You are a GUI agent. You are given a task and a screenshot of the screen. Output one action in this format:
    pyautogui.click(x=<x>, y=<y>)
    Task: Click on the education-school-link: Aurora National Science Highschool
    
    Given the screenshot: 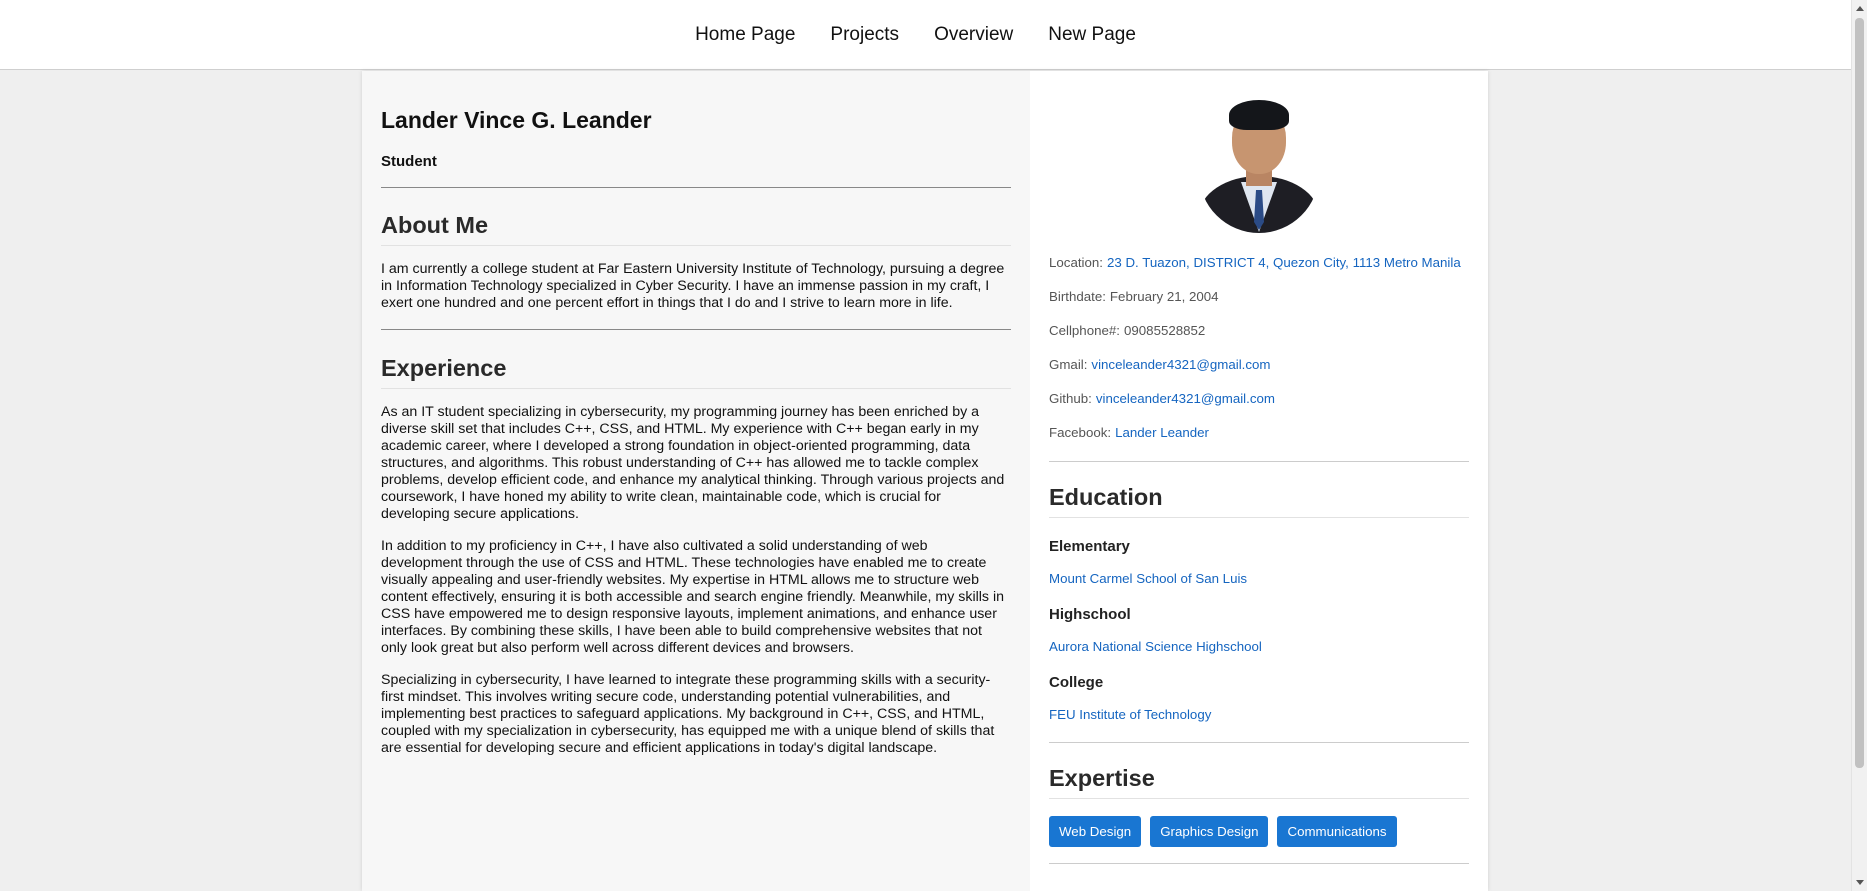 What is the action you would take?
    pyautogui.click(x=1259, y=646)
    